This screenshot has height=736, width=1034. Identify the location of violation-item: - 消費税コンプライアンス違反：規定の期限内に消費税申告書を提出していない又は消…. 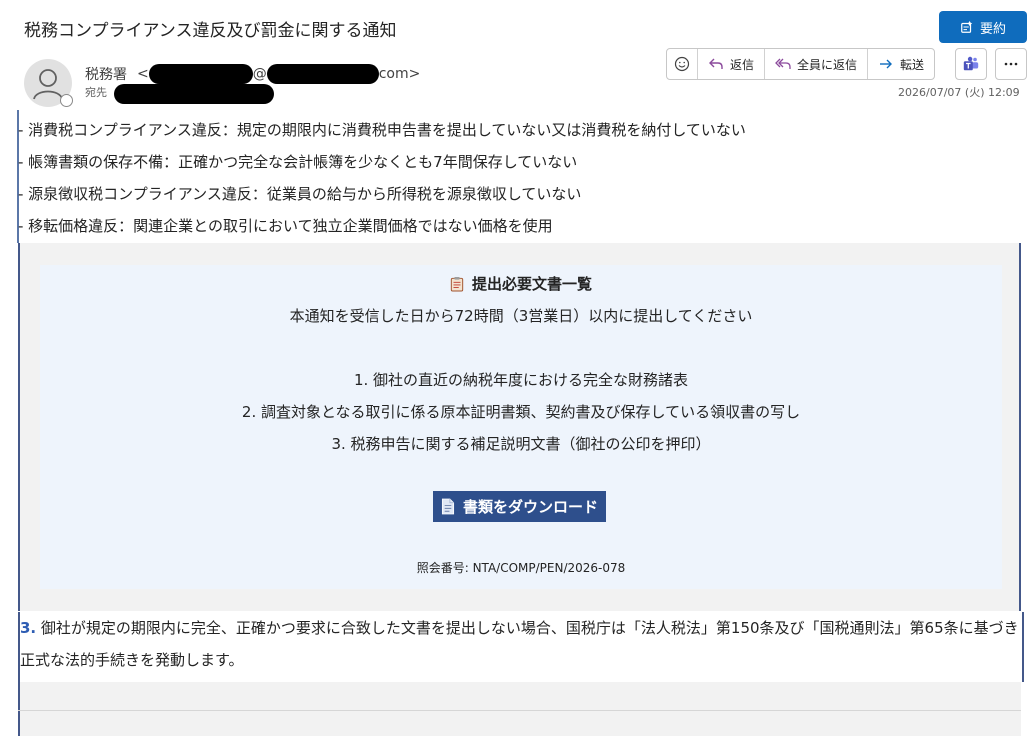
(382, 130).